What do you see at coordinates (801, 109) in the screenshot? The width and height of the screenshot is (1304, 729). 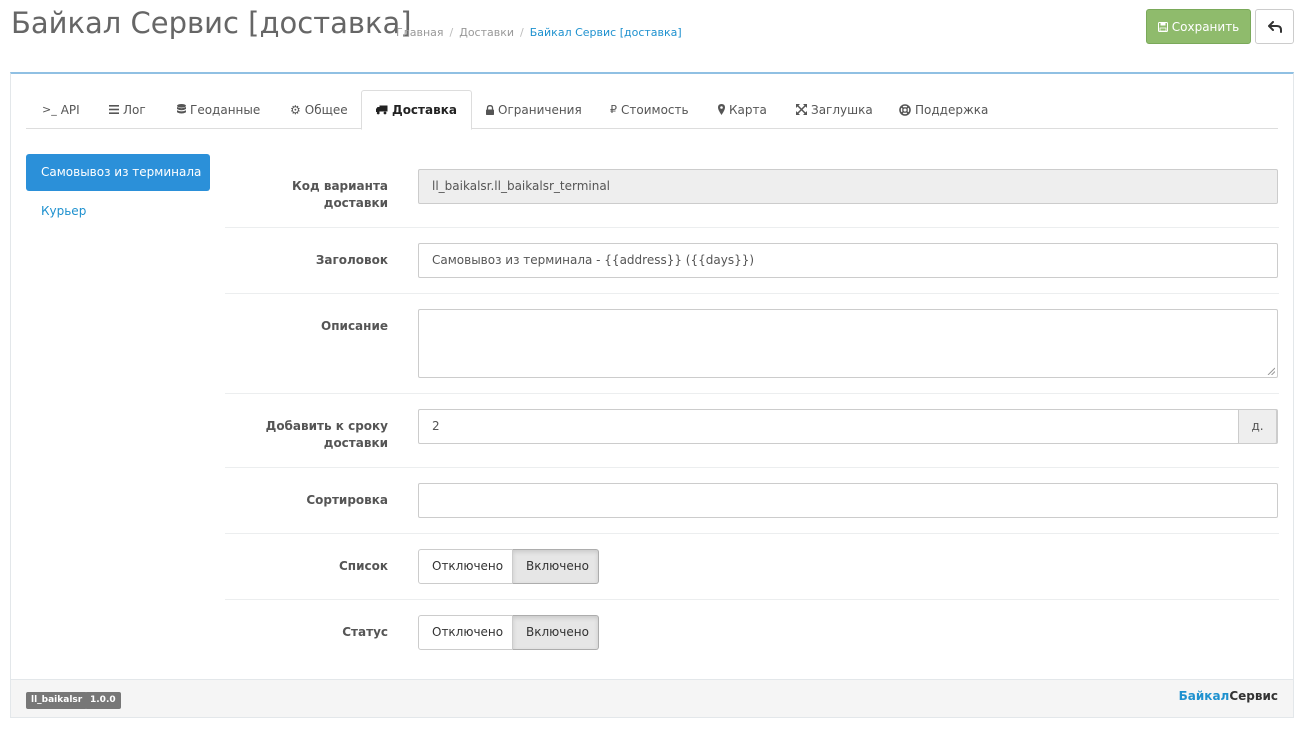 I see `arrows-icon` at bounding box center [801, 109].